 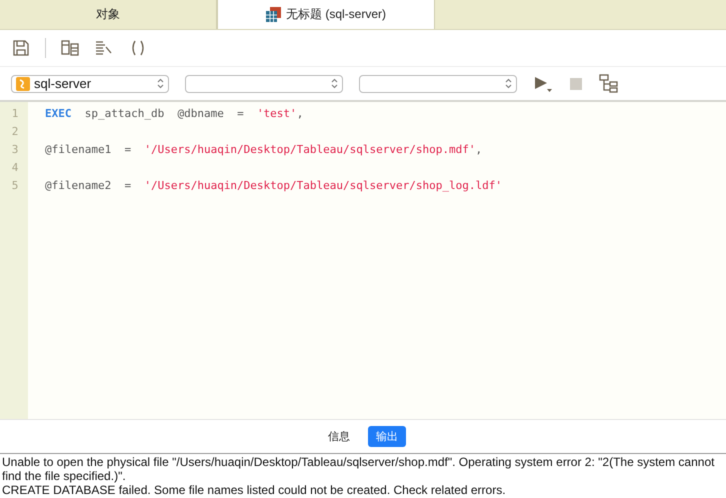 What do you see at coordinates (70, 48) in the screenshot?
I see `table-columns-icon` at bounding box center [70, 48].